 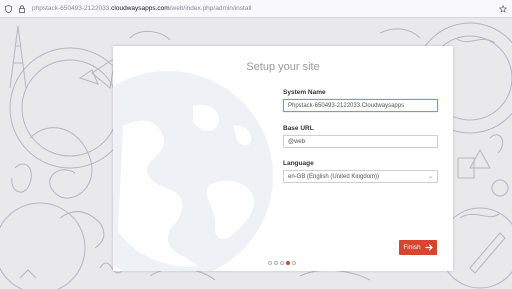 I want to click on finish-button-label: Finish, so click(x=412, y=247).